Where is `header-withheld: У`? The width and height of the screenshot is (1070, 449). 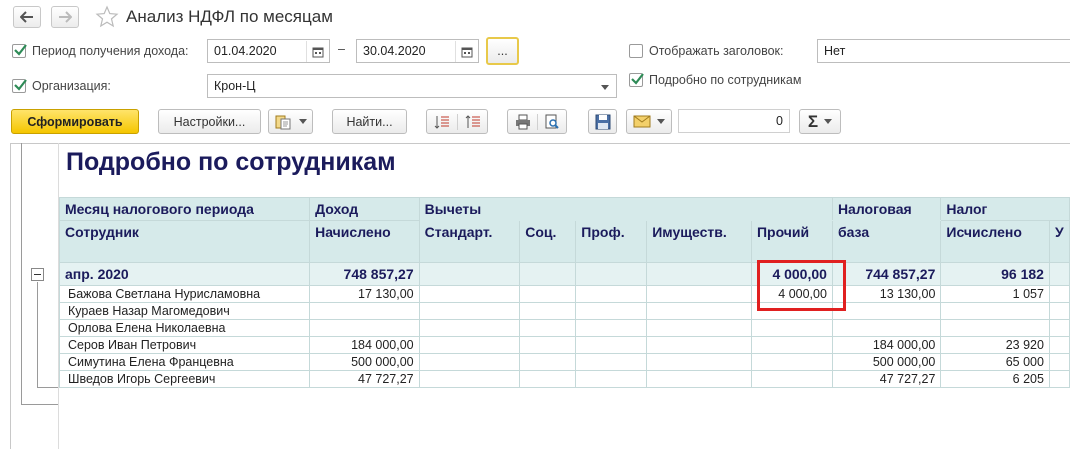 header-withheld: У is located at coordinates (1059, 241).